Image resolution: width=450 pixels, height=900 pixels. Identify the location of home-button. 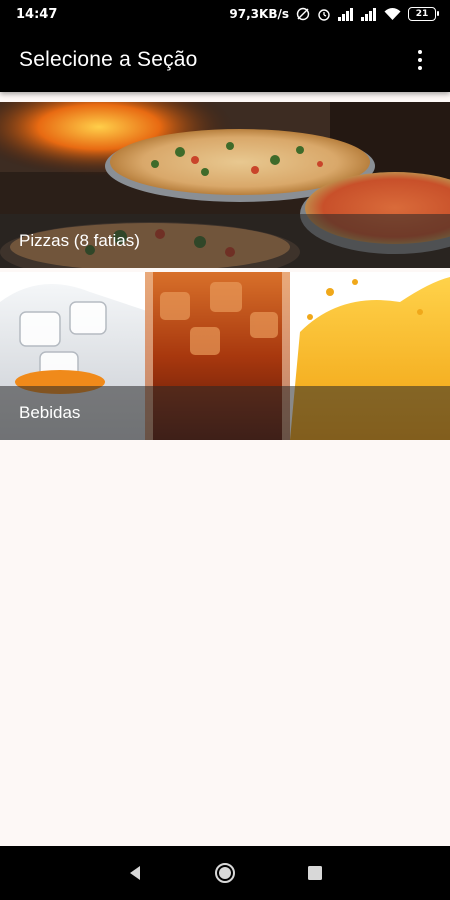
(225, 873).